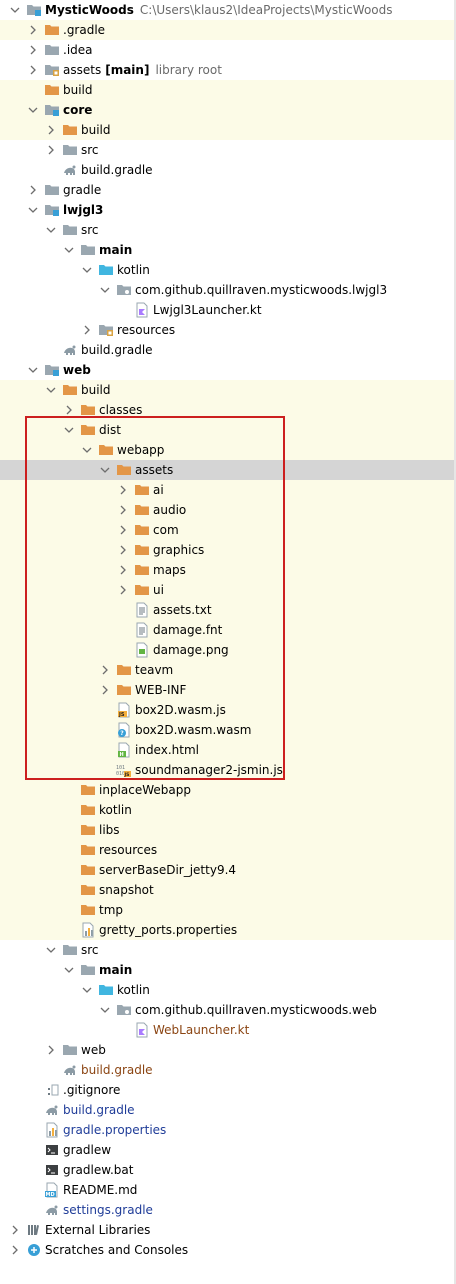  Describe the element at coordinates (228, 710) in the screenshot. I see `tree-row: JS box2D.wasm.js` at that location.